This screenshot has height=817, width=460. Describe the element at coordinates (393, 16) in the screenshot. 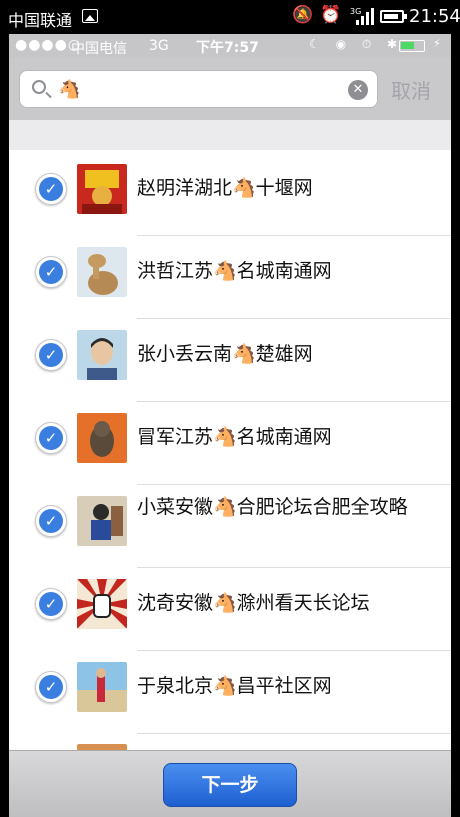

I see `android-battery-icon` at that location.